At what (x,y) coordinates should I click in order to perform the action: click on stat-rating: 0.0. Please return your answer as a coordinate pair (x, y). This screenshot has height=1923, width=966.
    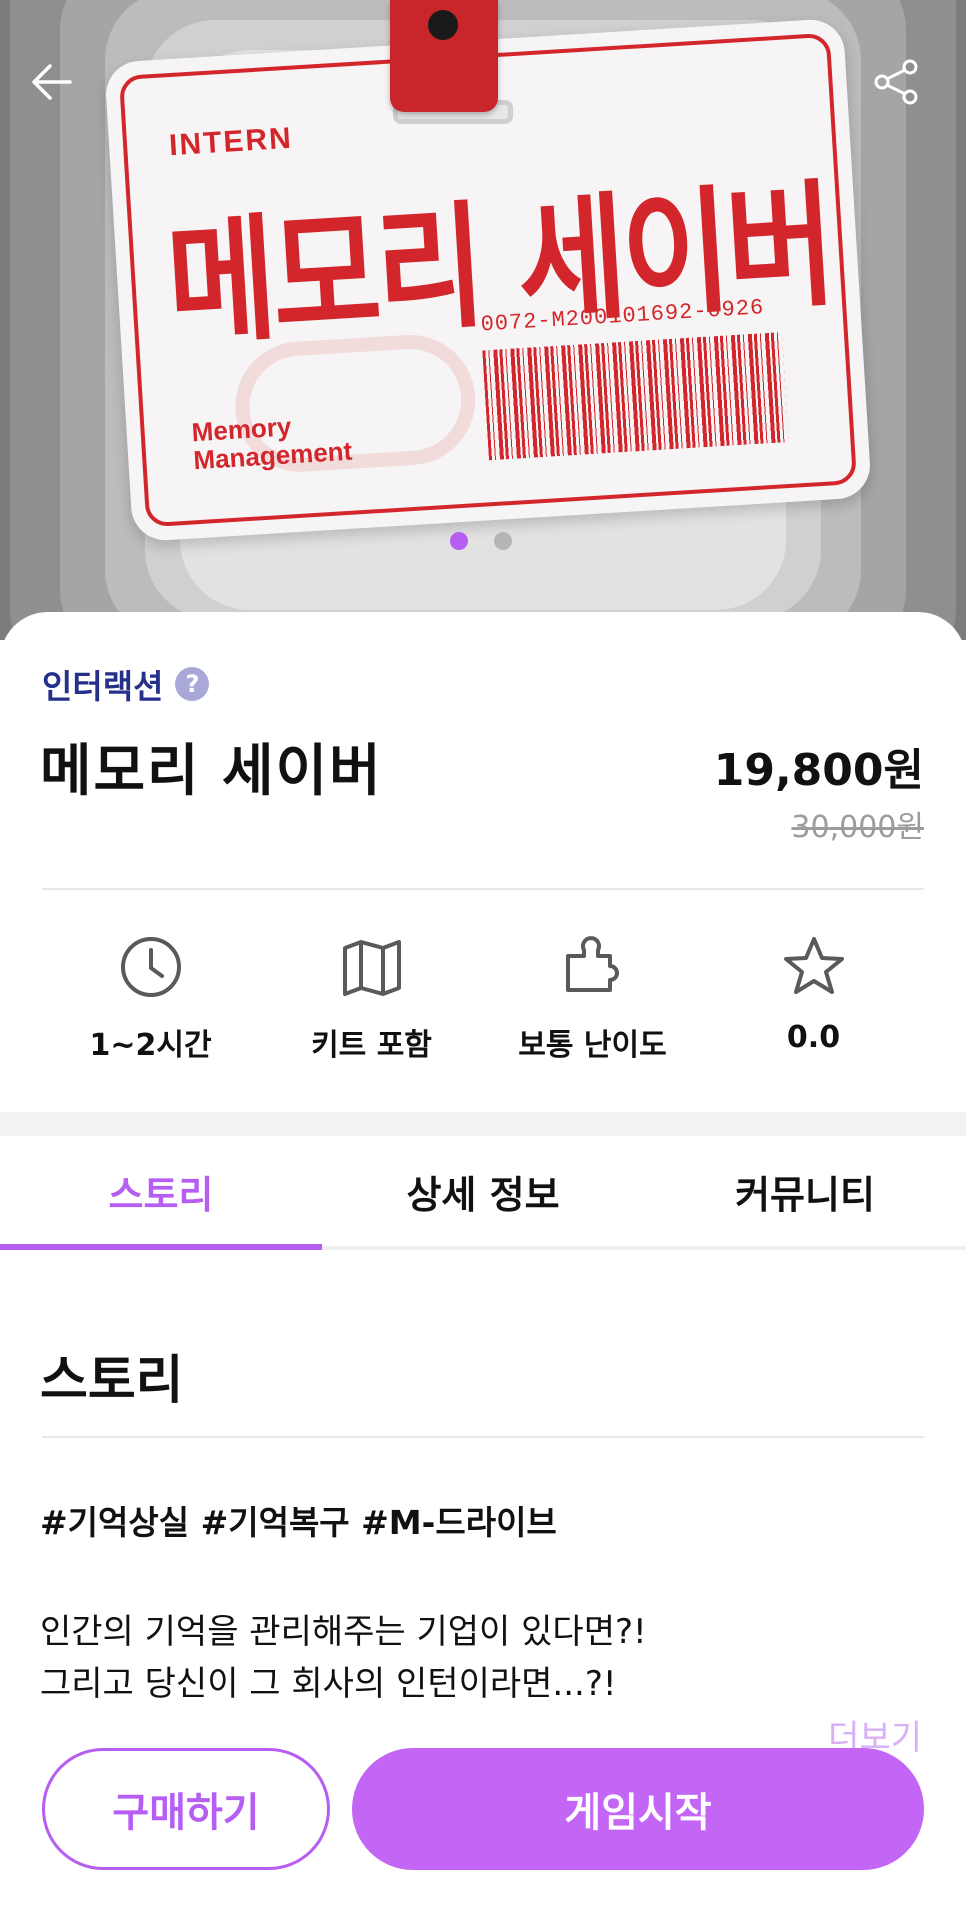
    Looking at the image, I should click on (813, 999).